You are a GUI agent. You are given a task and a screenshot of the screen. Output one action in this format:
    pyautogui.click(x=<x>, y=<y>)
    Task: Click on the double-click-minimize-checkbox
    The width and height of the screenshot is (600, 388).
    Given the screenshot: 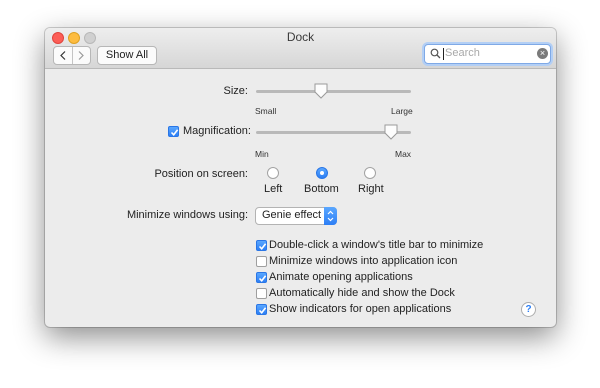 What is the action you would take?
    pyautogui.click(x=261, y=245)
    